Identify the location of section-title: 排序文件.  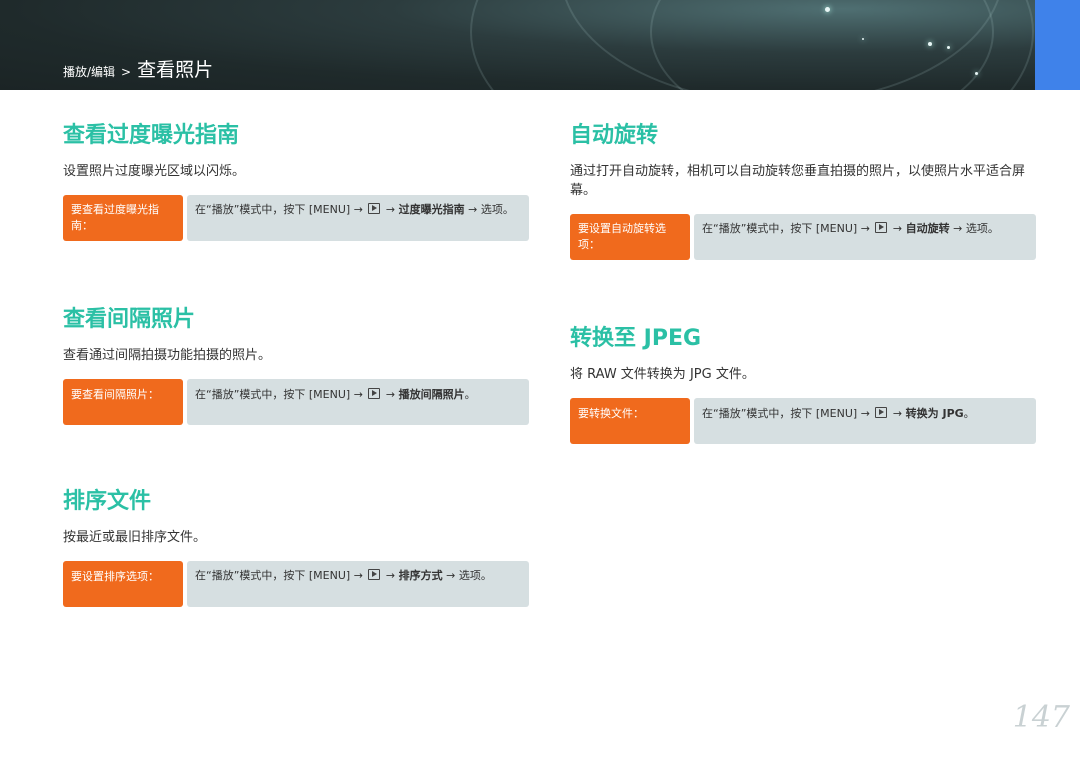
(107, 501).